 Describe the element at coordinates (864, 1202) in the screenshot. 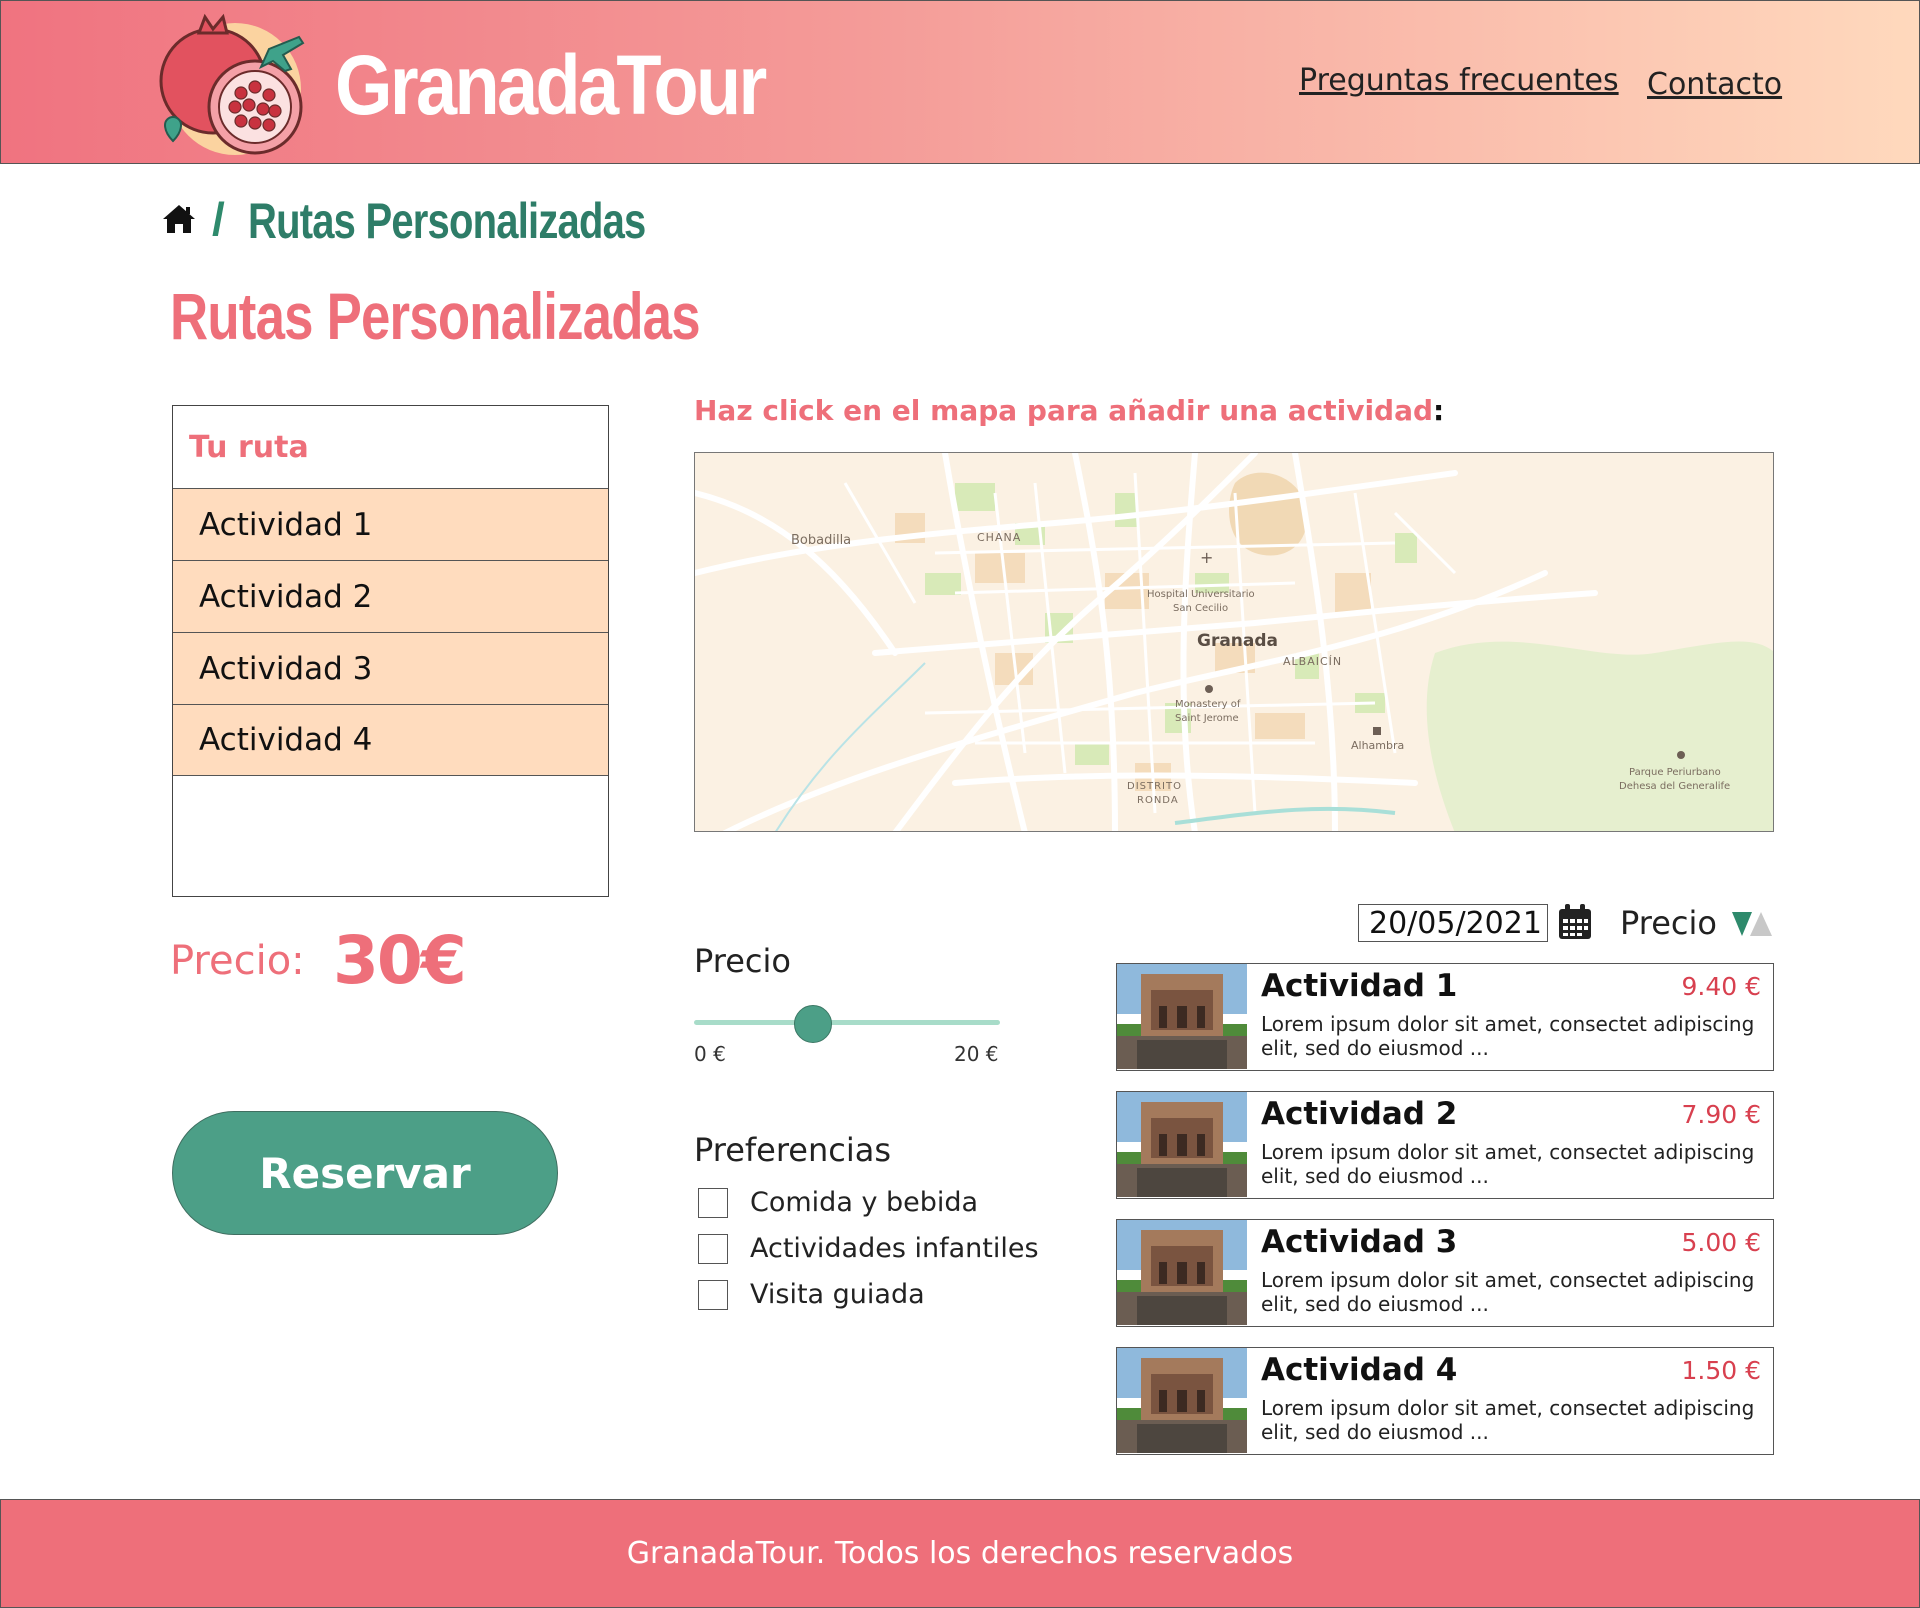

I see `pref-label: Comida y bebida` at that location.